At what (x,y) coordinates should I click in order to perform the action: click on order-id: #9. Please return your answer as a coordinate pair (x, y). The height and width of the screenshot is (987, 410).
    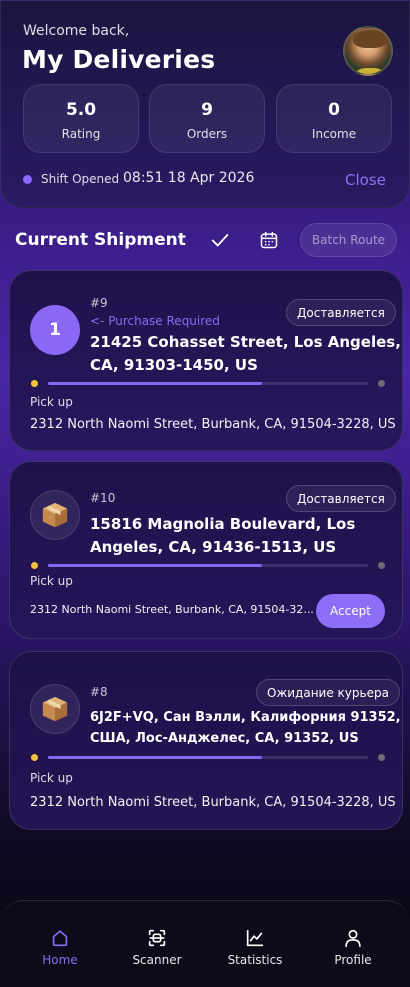
    Looking at the image, I should click on (99, 303).